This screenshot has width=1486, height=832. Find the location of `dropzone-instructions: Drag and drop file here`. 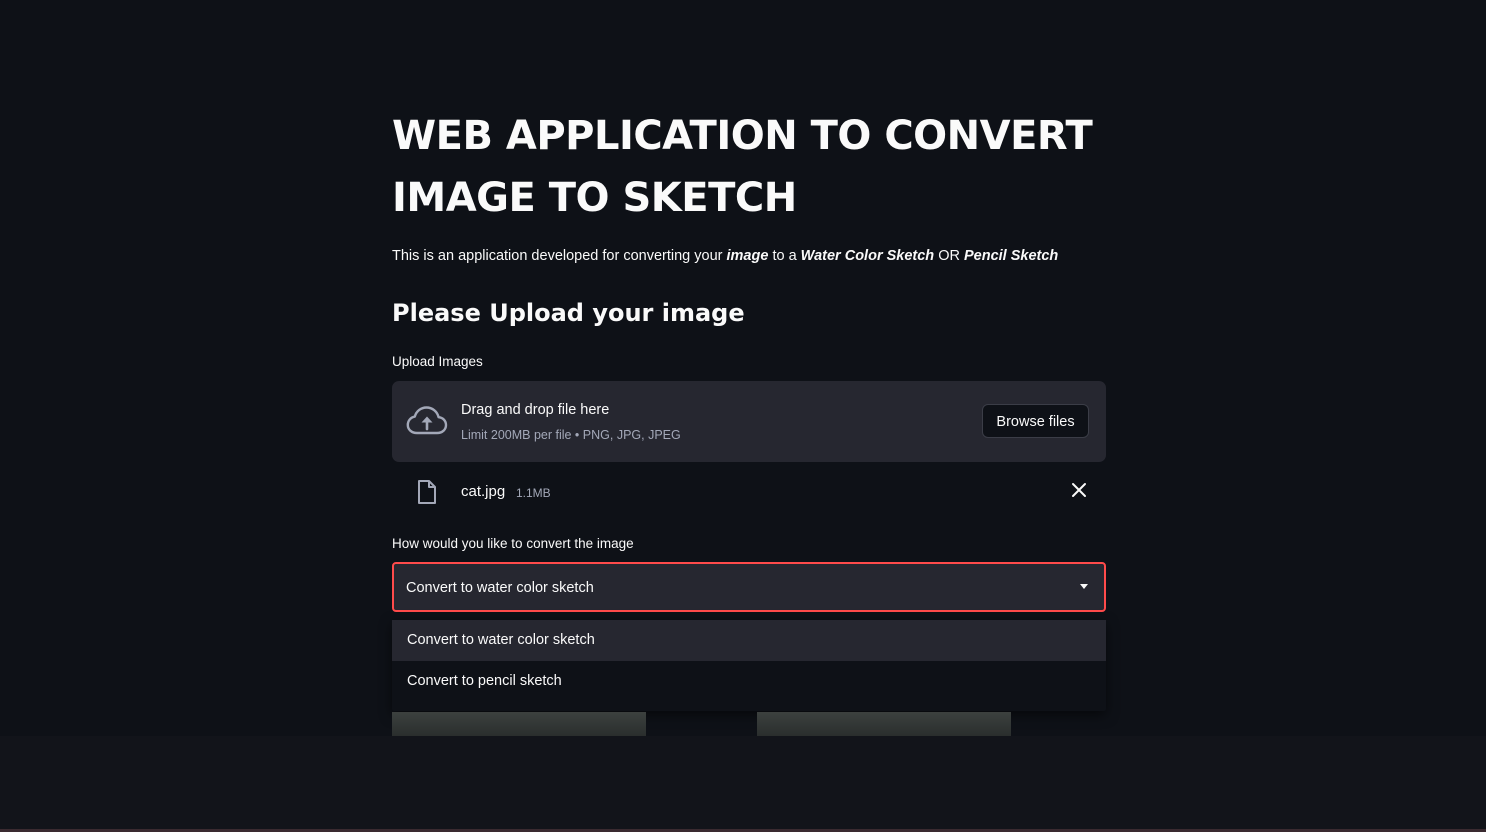

dropzone-instructions: Drag and drop file here is located at coordinates (535, 410).